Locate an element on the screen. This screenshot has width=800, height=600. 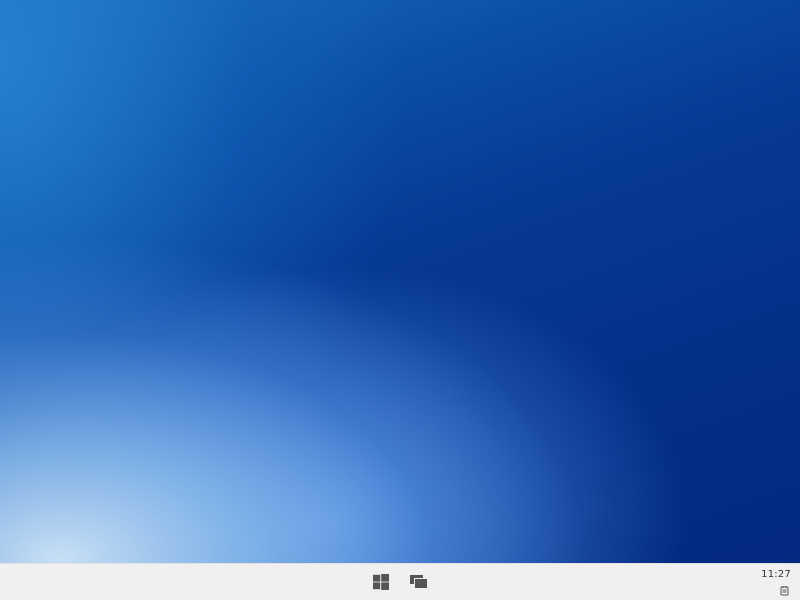
taskbar: 11:27 is located at coordinates (400, 581).